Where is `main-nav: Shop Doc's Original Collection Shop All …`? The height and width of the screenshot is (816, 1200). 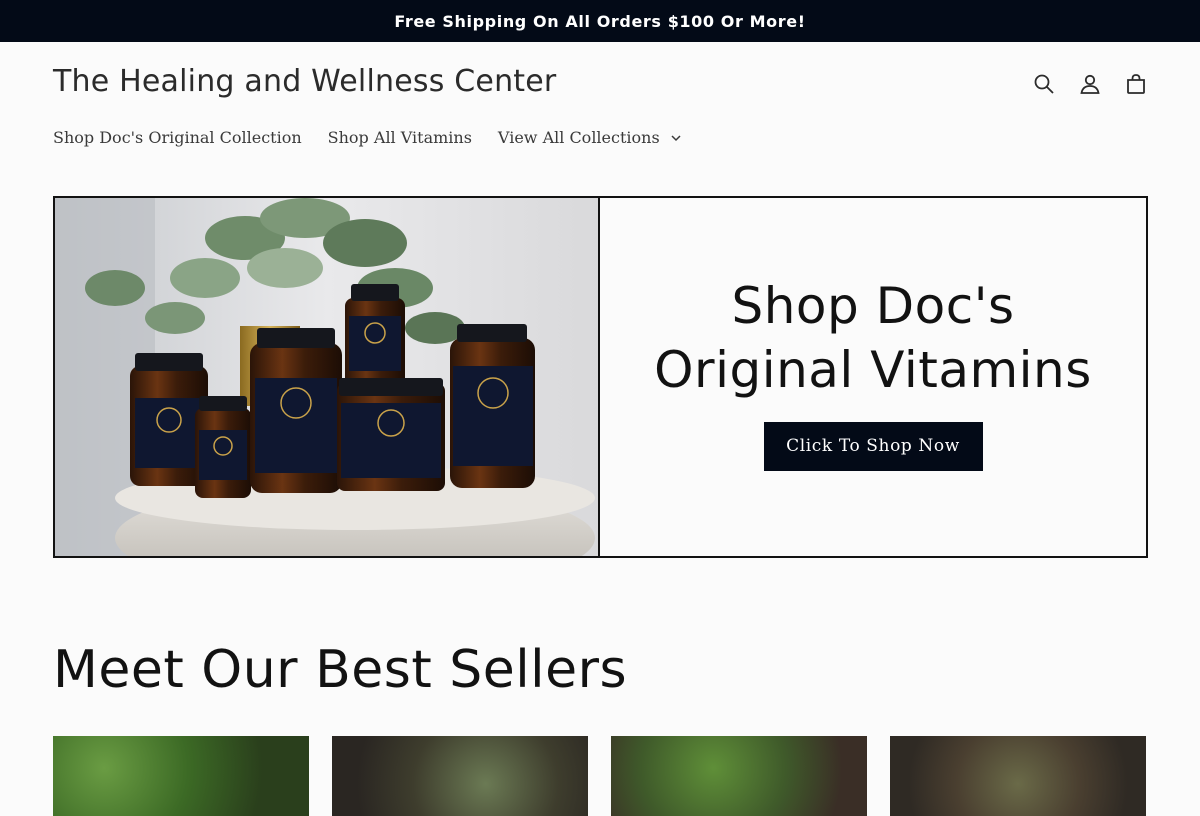 main-nav: Shop Doc's Original Collection Shop All … is located at coordinates (367, 137).